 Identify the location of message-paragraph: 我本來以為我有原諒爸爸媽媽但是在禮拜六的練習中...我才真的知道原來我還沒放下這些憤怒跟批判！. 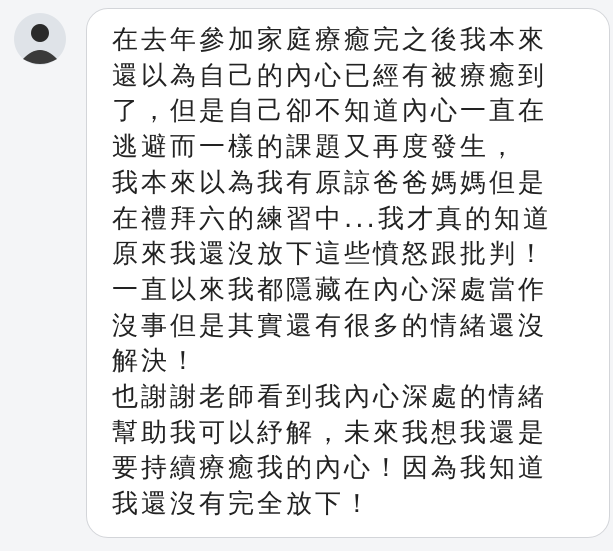
(332, 219).